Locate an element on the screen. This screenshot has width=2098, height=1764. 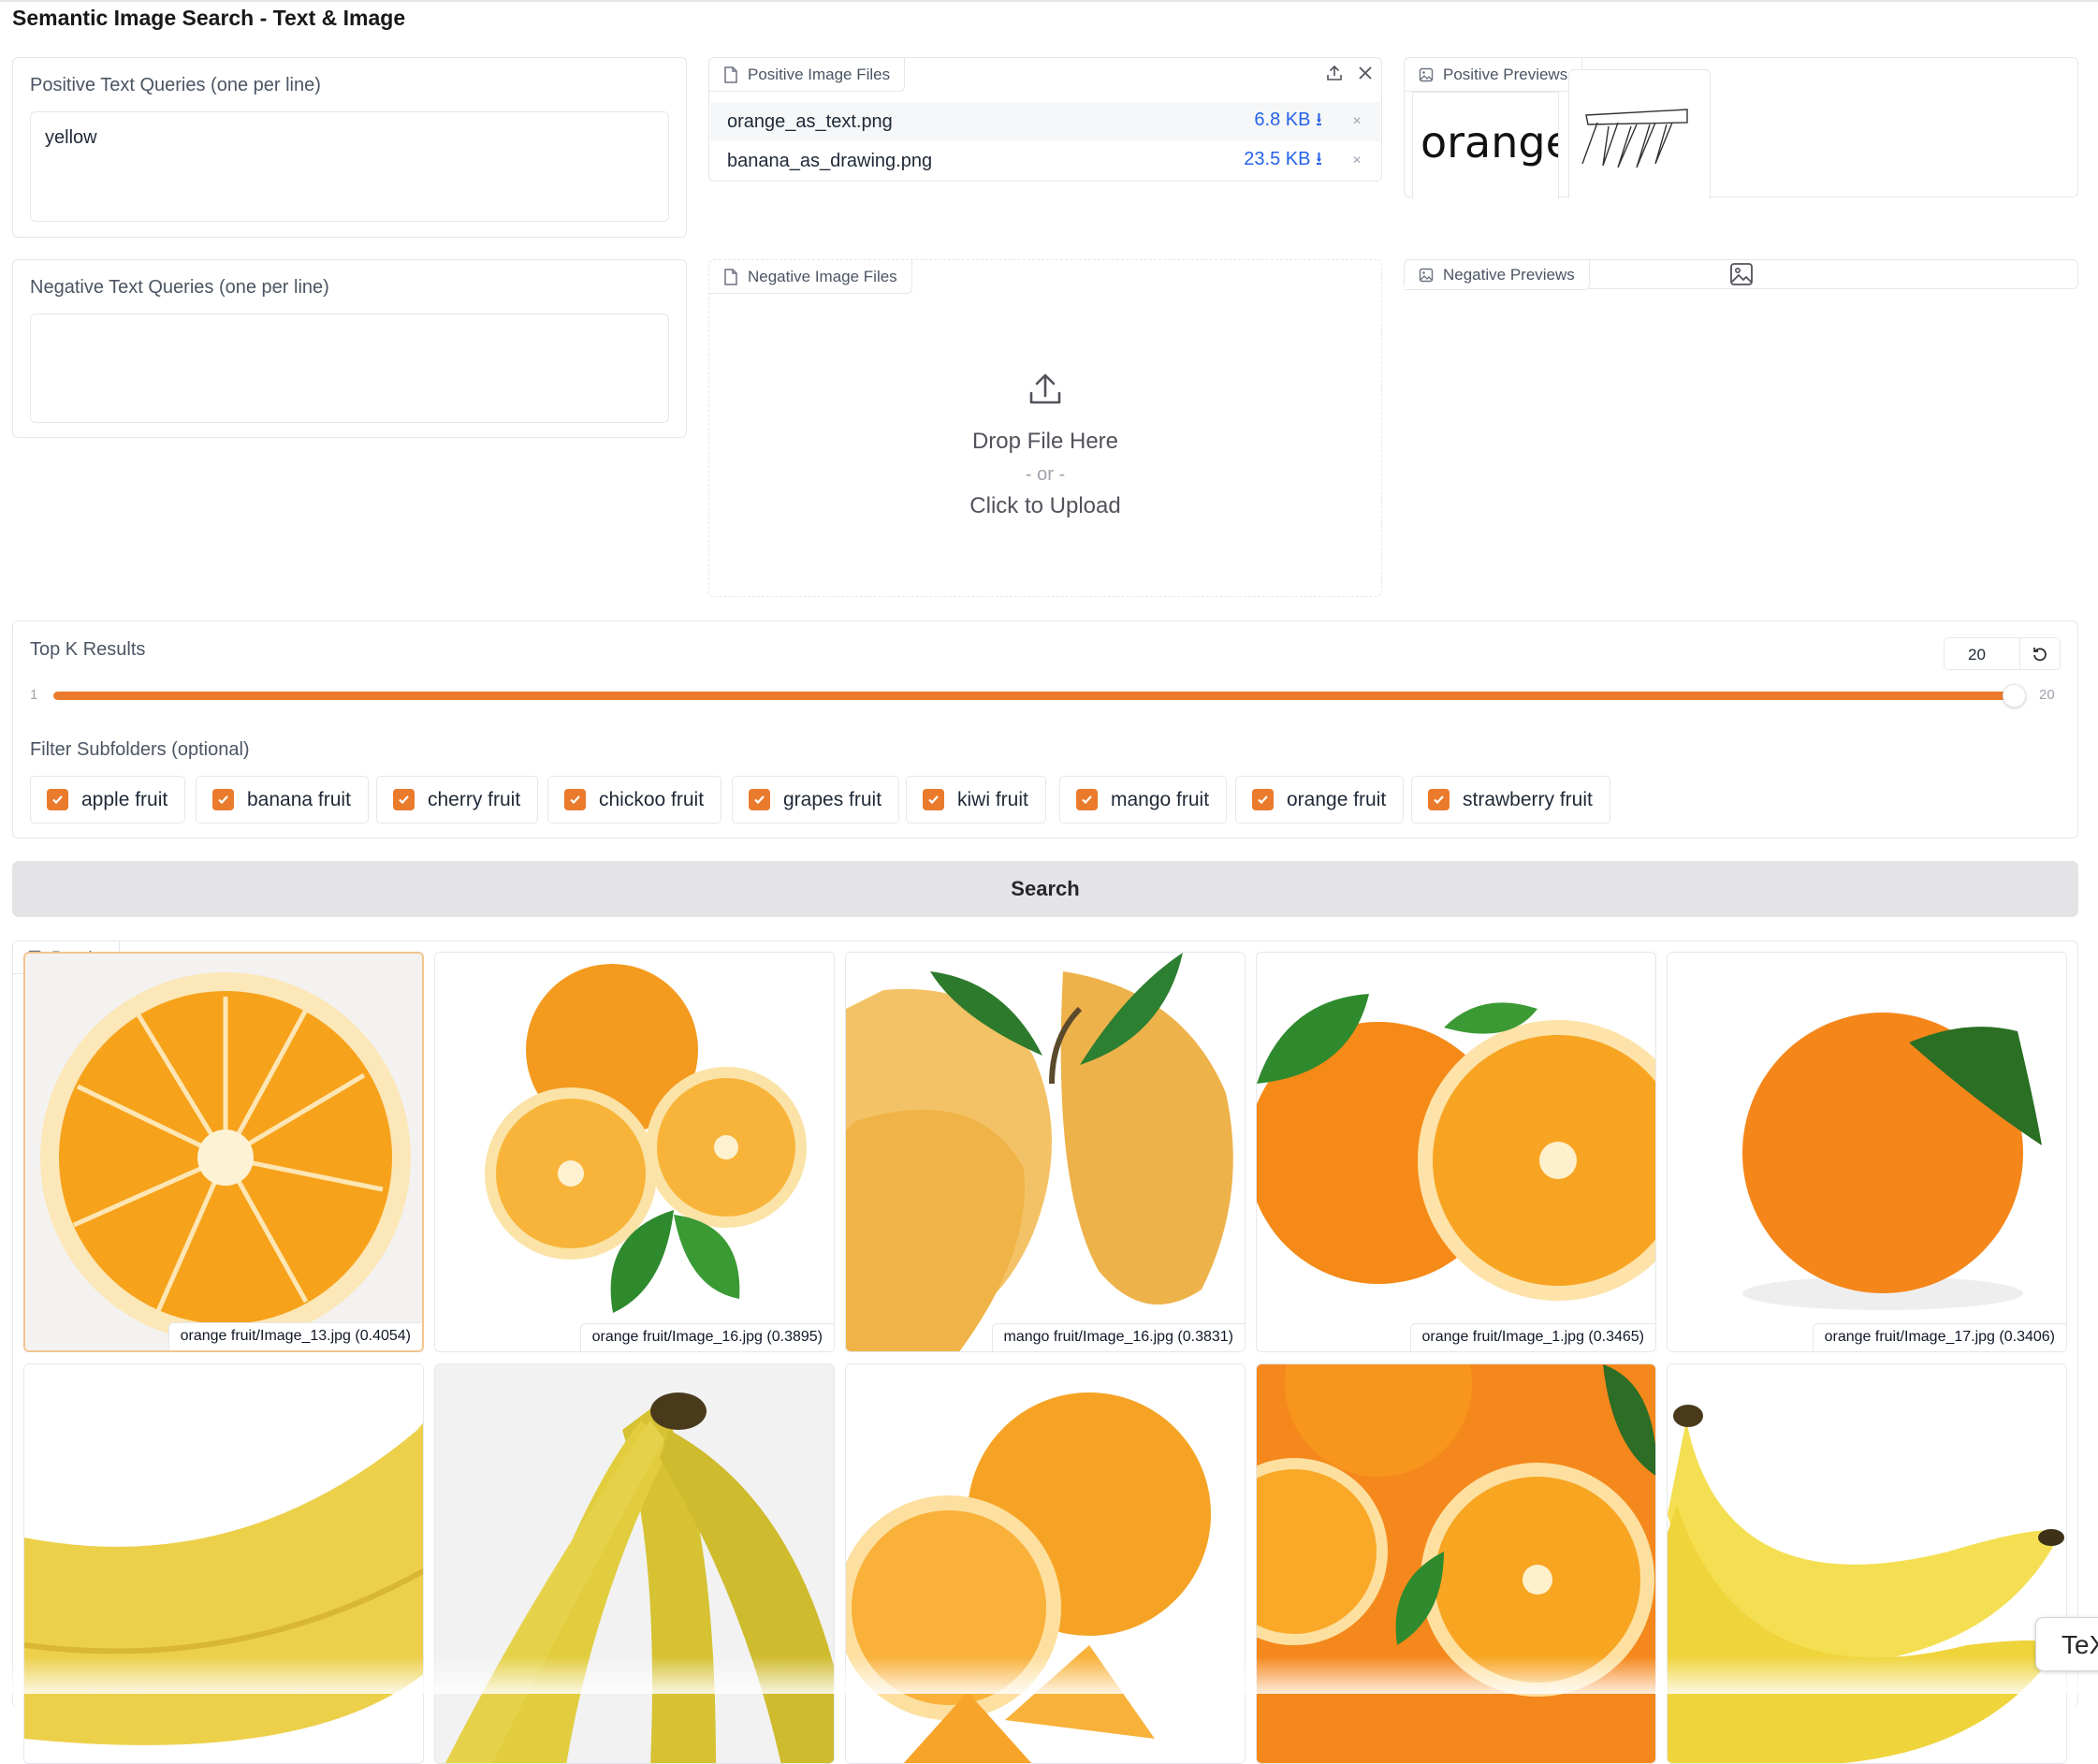
result-thumbnail: orange fruit/Image_17.jpg (0.3406) is located at coordinates (1867, 1152).